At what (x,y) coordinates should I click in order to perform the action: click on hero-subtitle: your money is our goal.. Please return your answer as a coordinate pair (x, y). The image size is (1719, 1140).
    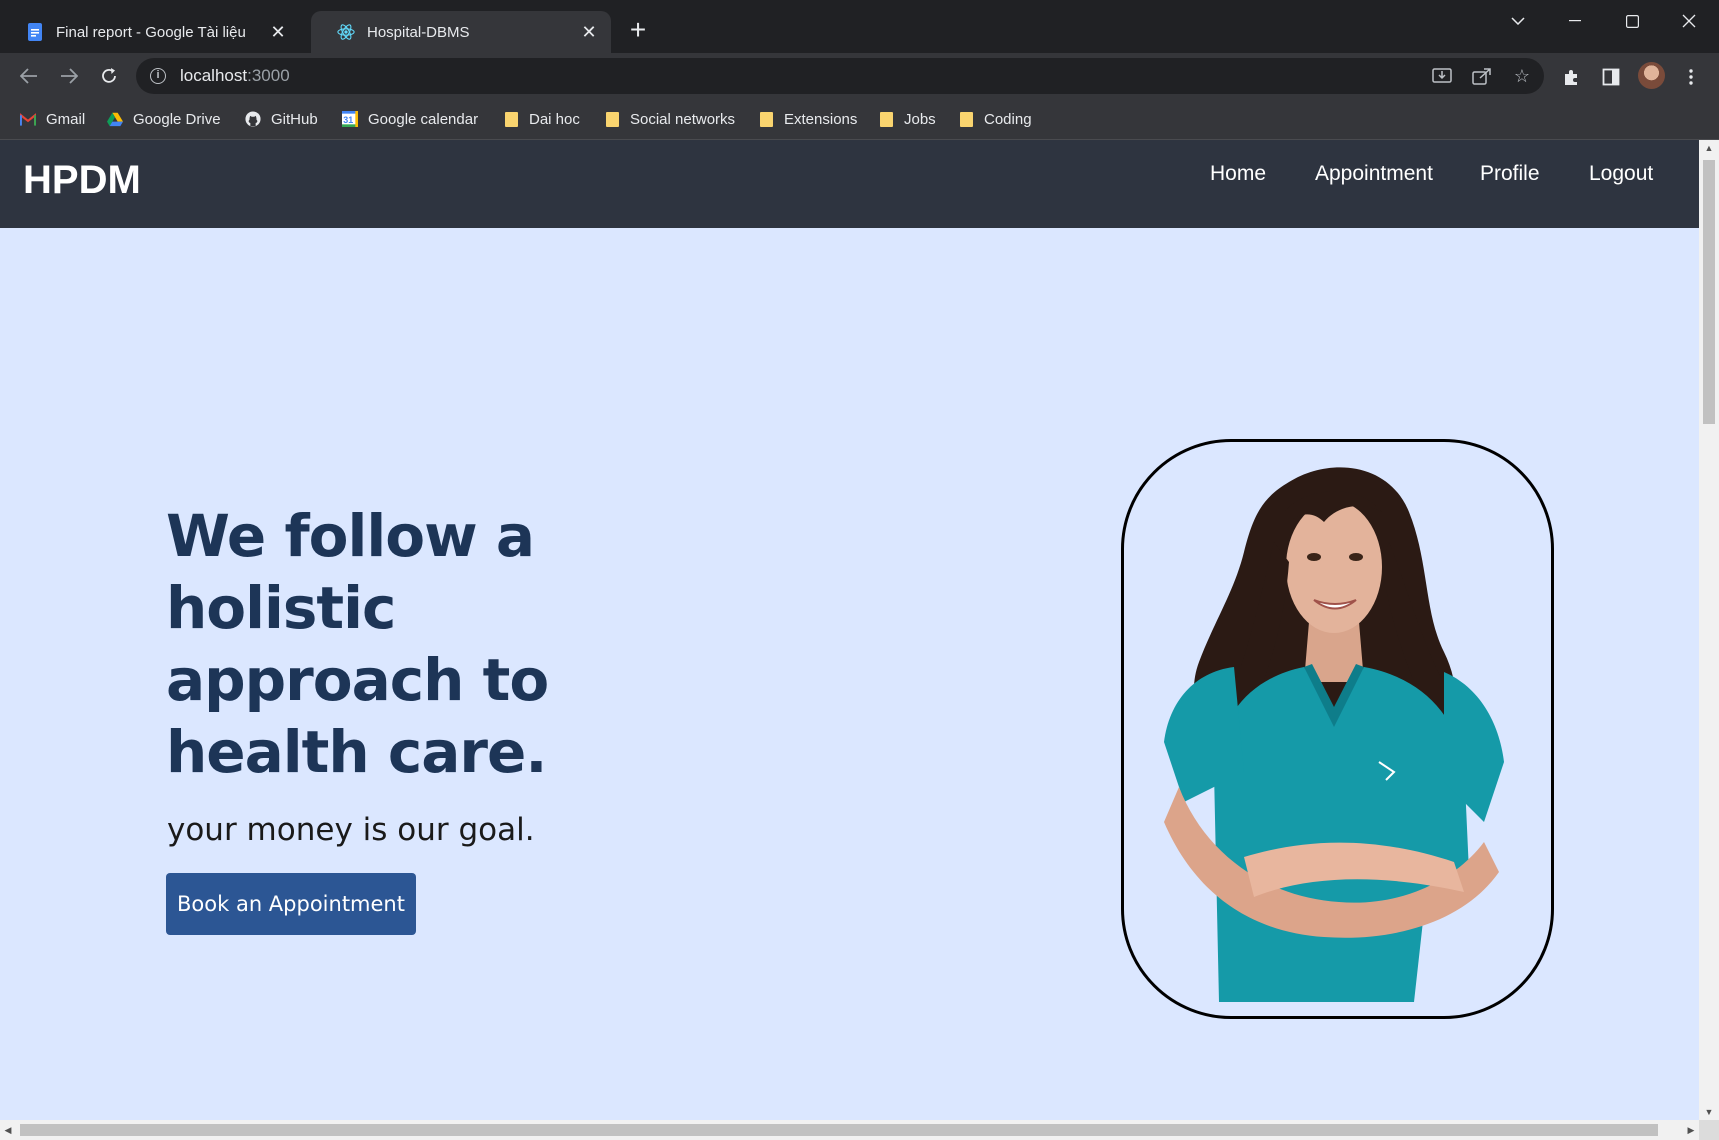
    Looking at the image, I should click on (351, 830).